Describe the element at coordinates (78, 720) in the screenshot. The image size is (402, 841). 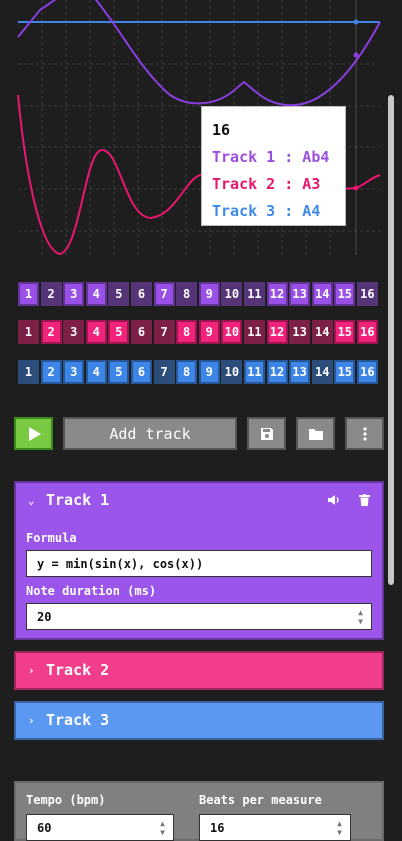
I see `track-3-name: Track 3` at that location.